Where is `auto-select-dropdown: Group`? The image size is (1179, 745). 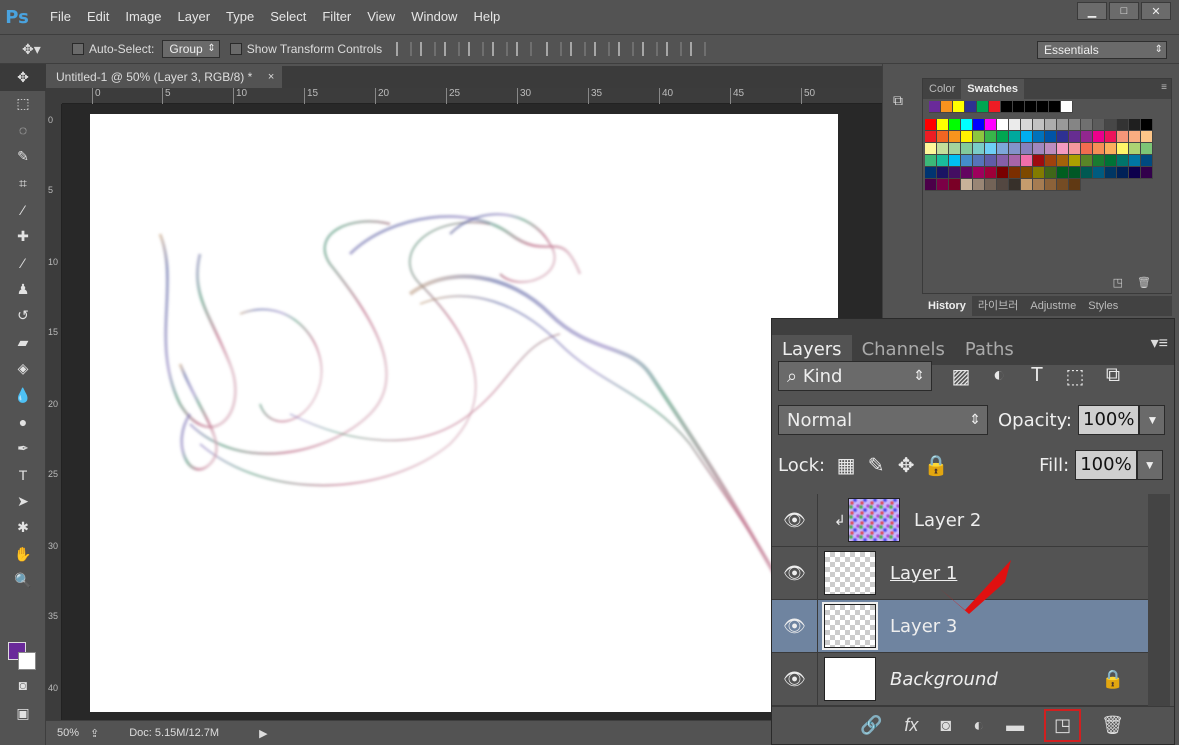 auto-select-dropdown: Group is located at coordinates (191, 49).